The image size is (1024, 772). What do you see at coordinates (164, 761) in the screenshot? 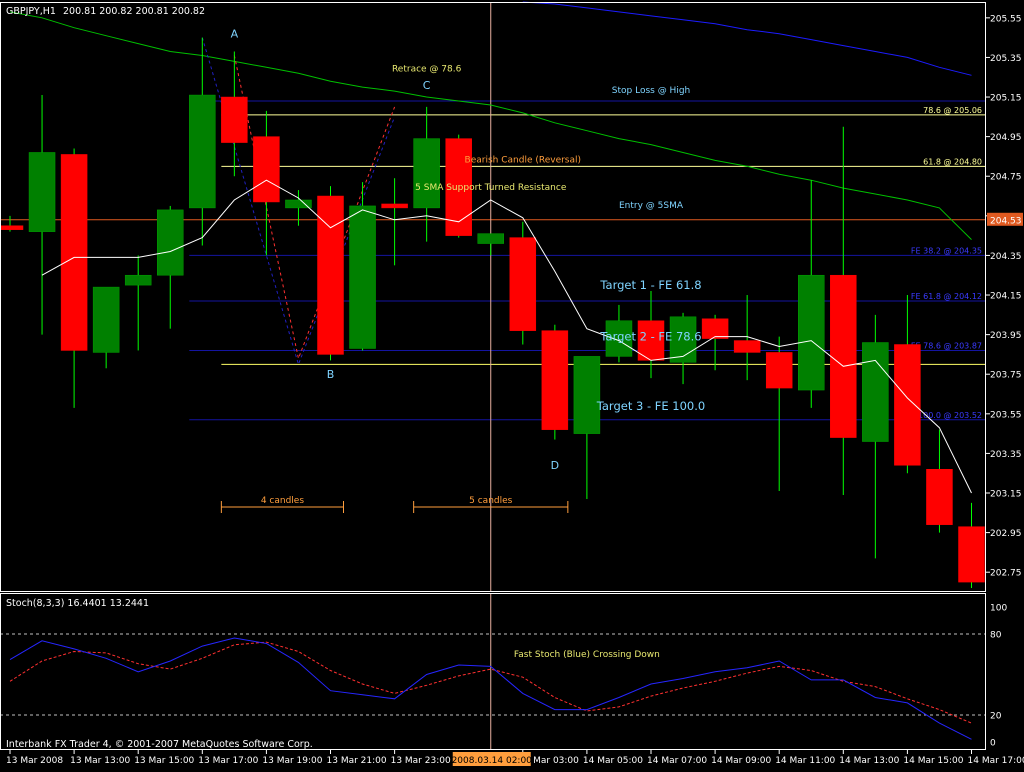
I see `time-axis-label: 13 Mar 15:00` at bounding box center [164, 761].